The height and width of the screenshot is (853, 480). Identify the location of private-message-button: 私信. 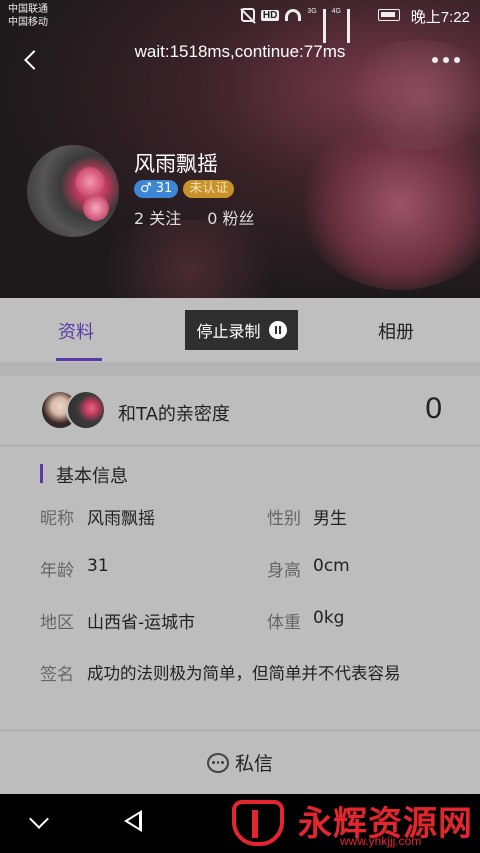
(240, 762).